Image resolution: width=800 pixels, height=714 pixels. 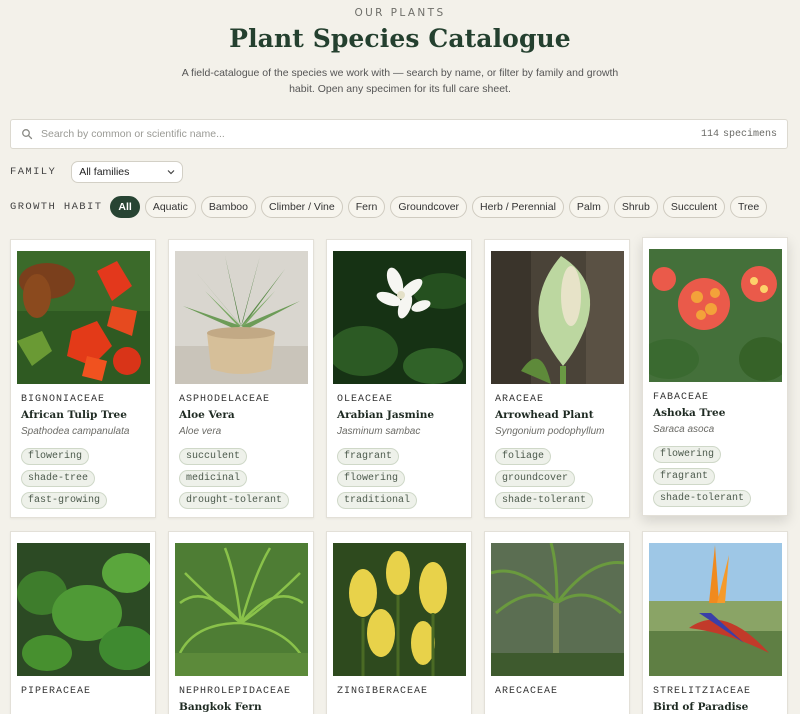 What do you see at coordinates (689, 413) in the screenshot?
I see `specimen-name: Ashoka Tree` at bounding box center [689, 413].